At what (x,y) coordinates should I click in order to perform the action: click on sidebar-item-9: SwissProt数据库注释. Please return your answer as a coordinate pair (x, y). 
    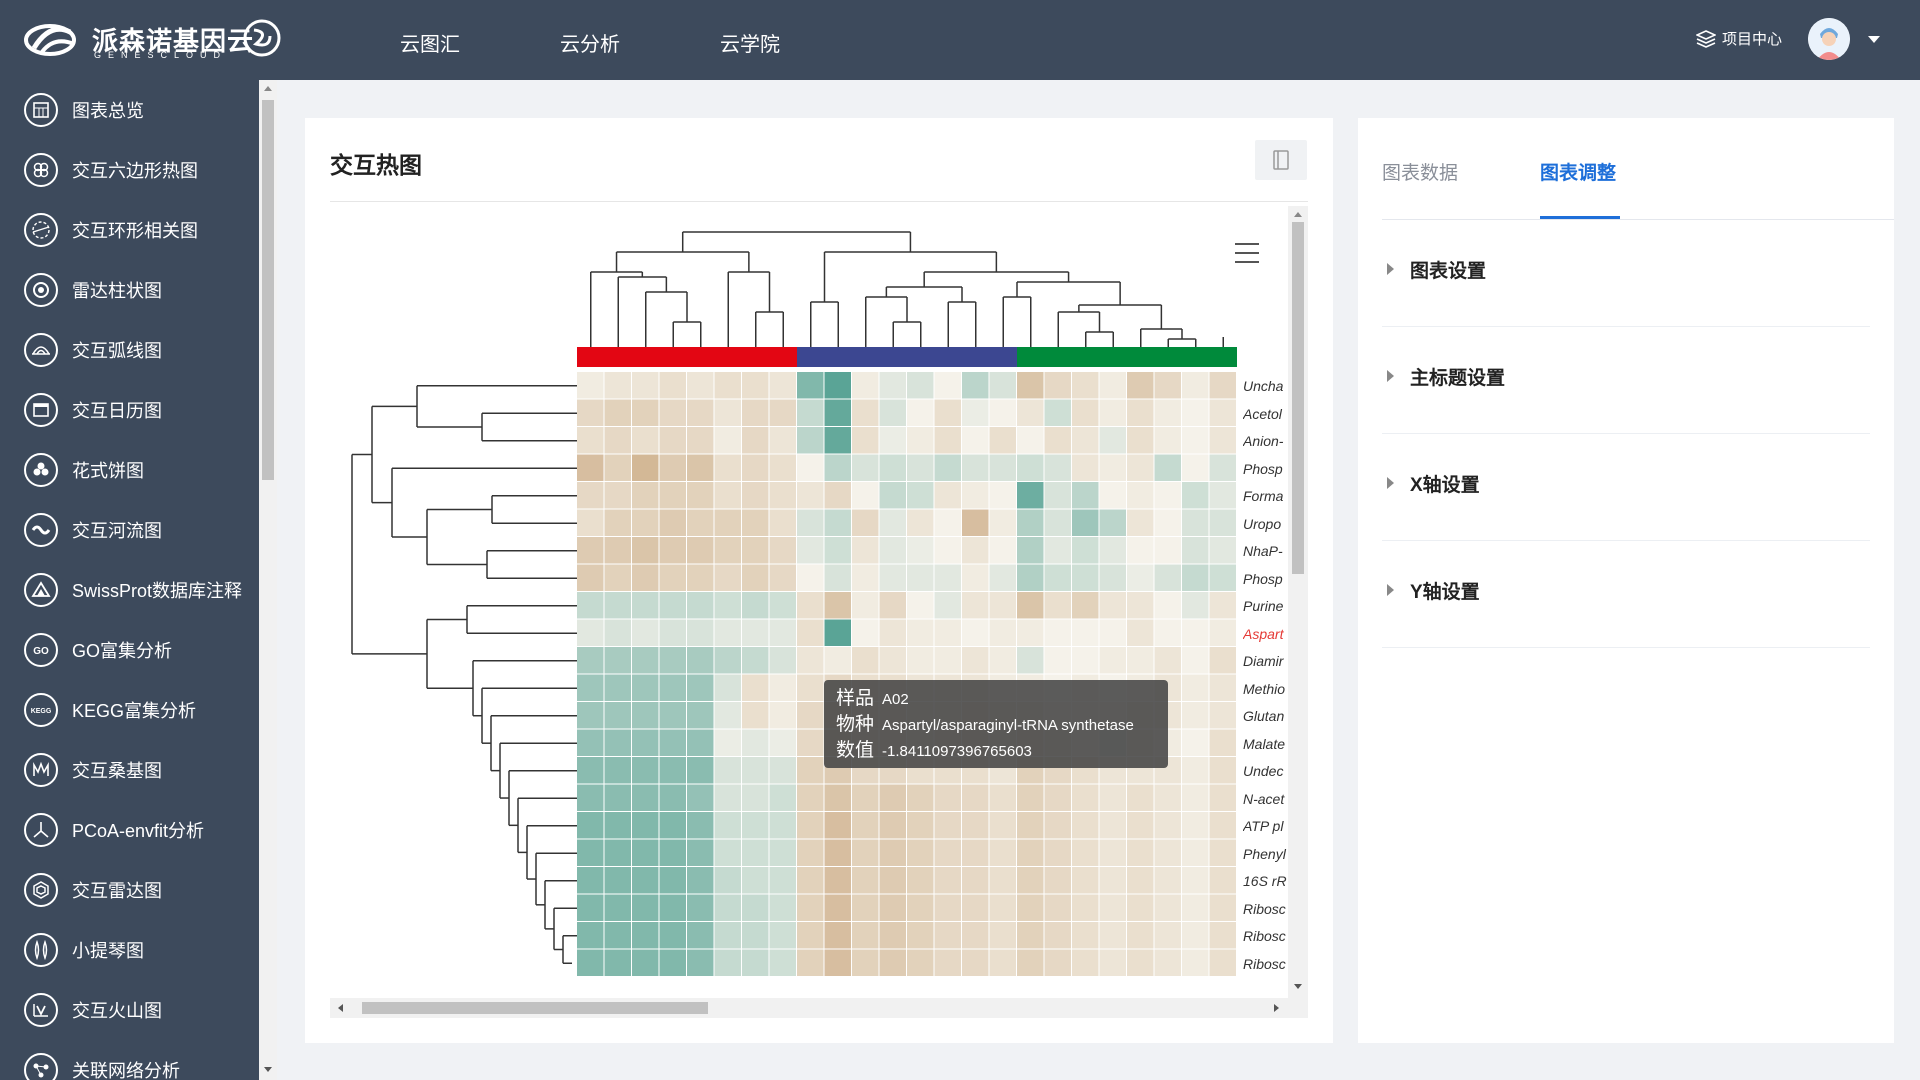
    Looking at the image, I should click on (133, 590).